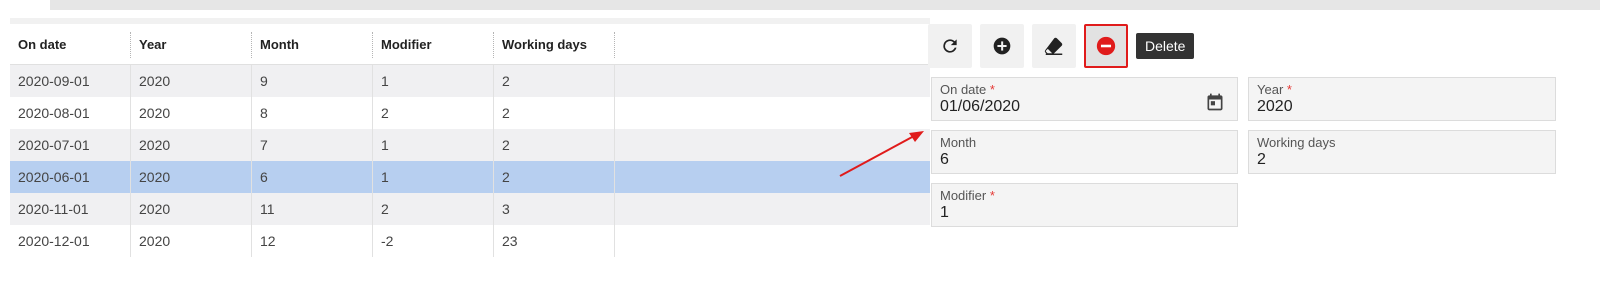 Image resolution: width=1600 pixels, height=284 pixels. I want to click on table-row: 2020-08-01 2020 8 2 2, so click(470, 113).